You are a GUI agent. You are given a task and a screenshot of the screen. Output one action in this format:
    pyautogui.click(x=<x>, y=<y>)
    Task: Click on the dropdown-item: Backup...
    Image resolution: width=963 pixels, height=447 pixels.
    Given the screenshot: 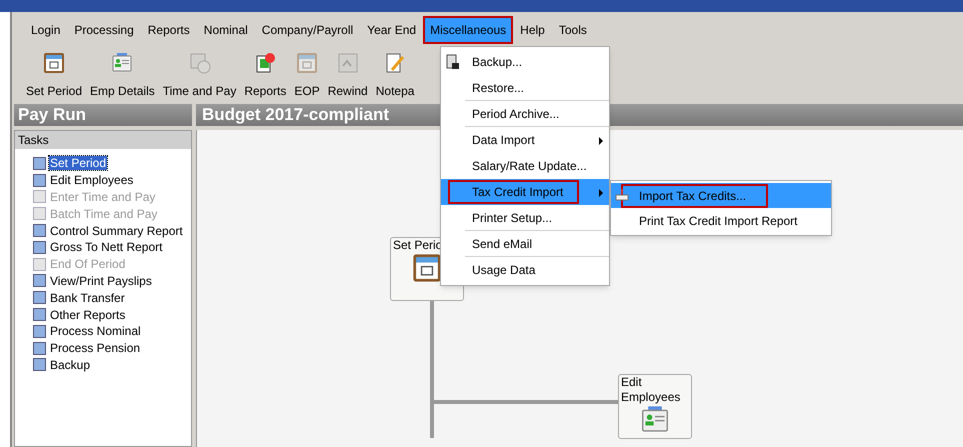 What is the action you would take?
    pyautogui.click(x=525, y=62)
    